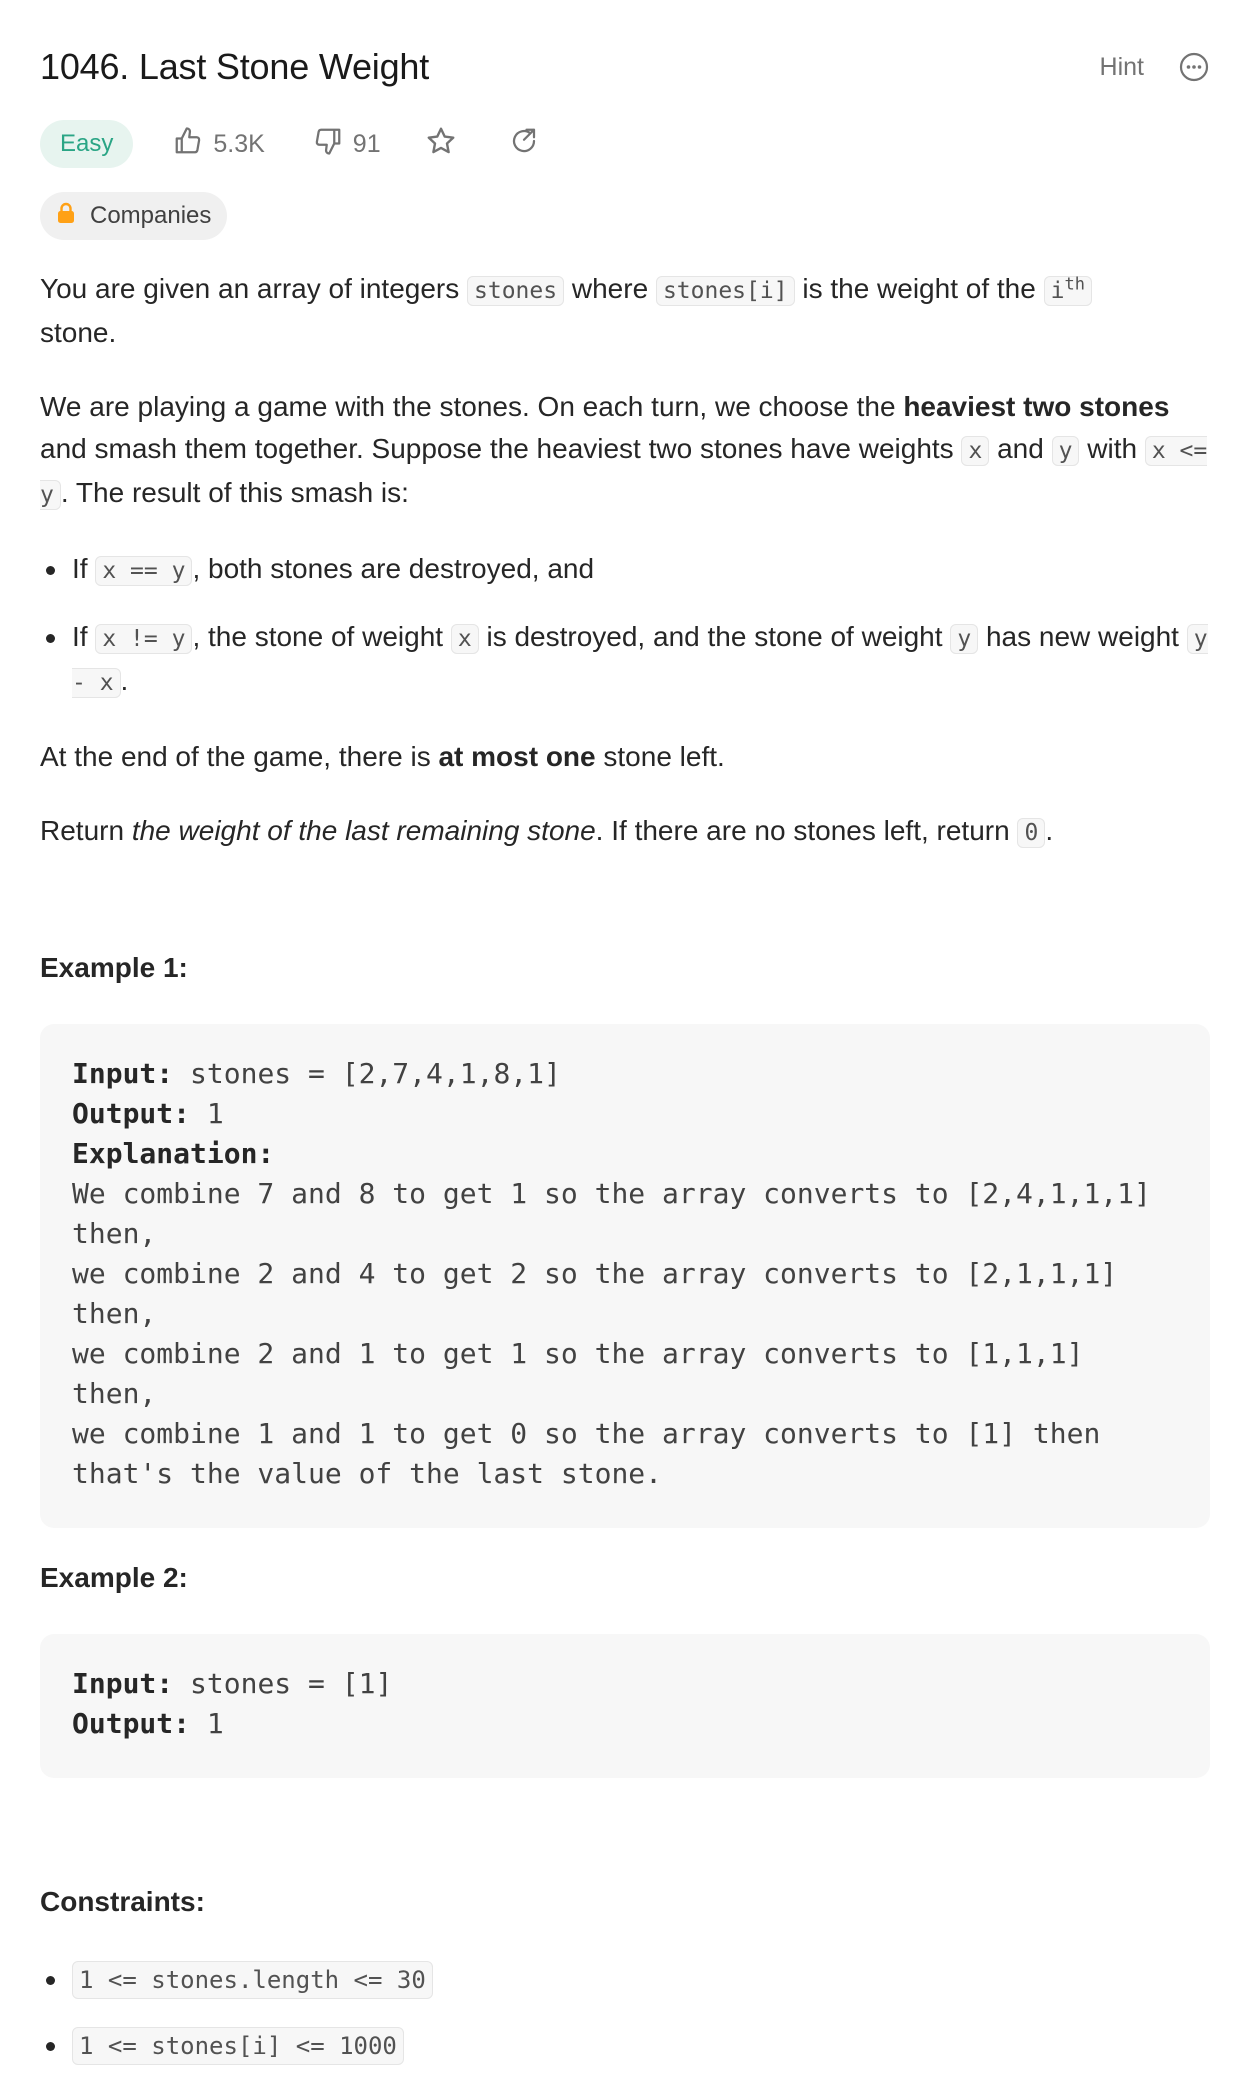  Describe the element at coordinates (625, 67) in the screenshot. I see `problem-header: 1046. Last Stone Weight Hint` at that location.